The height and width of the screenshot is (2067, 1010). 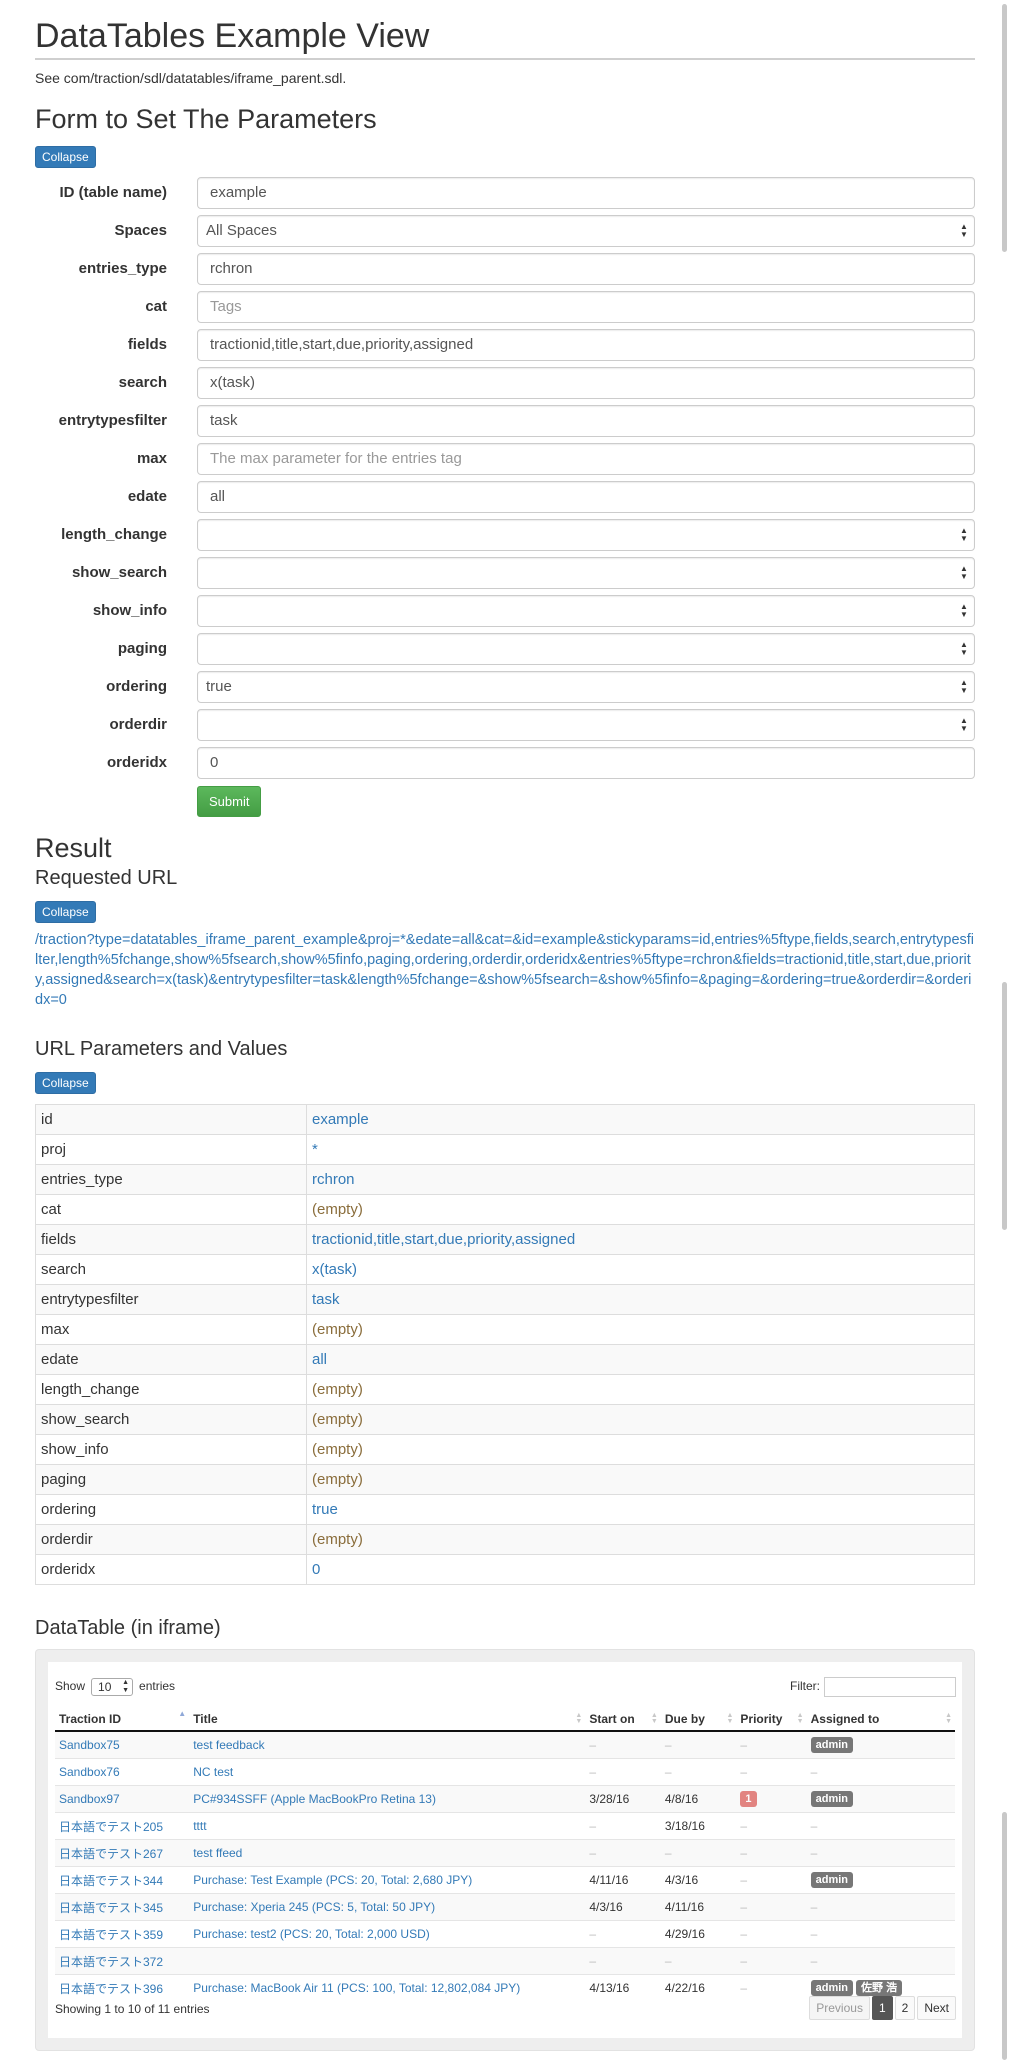 I want to click on cell-id: 日本語でテスト205, so click(x=122, y=1826).